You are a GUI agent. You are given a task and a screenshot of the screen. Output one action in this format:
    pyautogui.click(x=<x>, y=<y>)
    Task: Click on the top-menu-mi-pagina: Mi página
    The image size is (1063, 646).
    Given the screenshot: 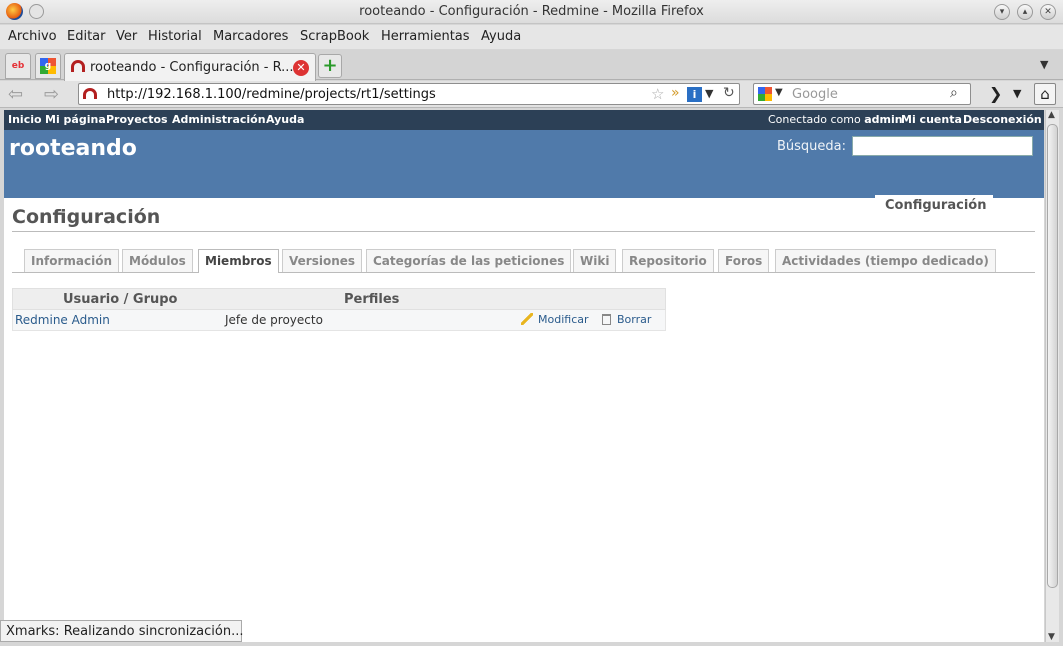 What is the action you would take?
    pyautogui.click(x=75, y=119)
    